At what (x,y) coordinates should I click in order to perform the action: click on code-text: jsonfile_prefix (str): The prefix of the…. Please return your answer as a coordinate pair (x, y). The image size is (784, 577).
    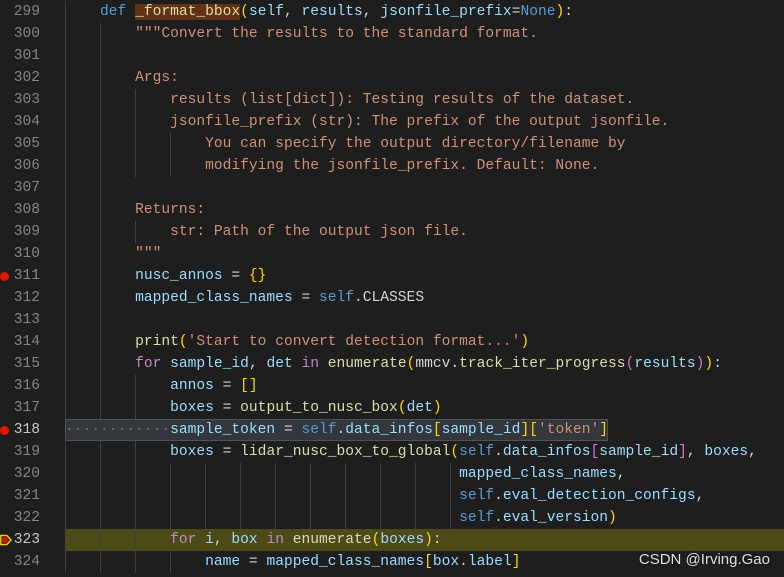
    Looking at the image, I should click on (367, 122).